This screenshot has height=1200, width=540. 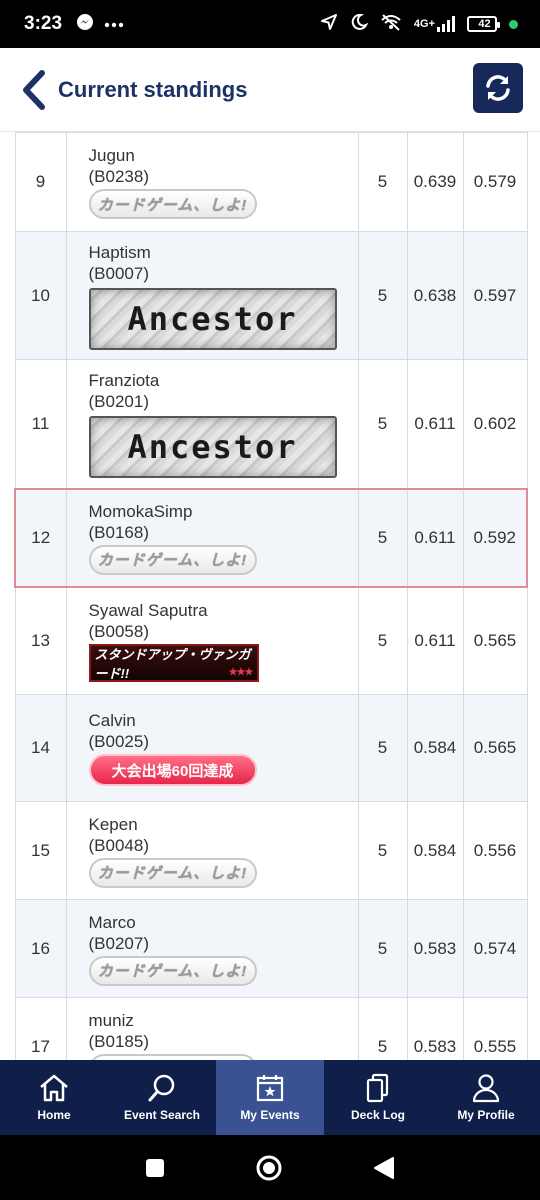 I want to click on standings-row: 14 Calvin (B0025) 大会出場60回達成 5 0.584 0.565, so click(x=271, y=748).